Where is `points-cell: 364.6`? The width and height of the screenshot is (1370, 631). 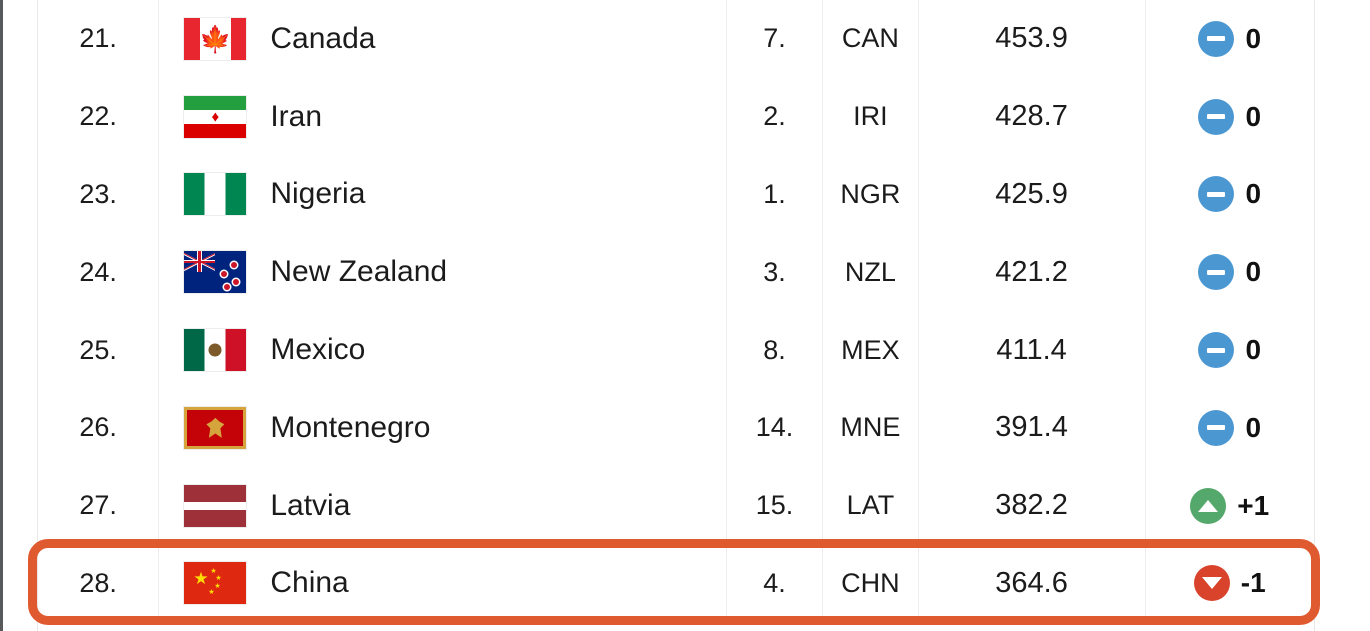 points-cell: 364.6 is located at coordinates (1031, 583).